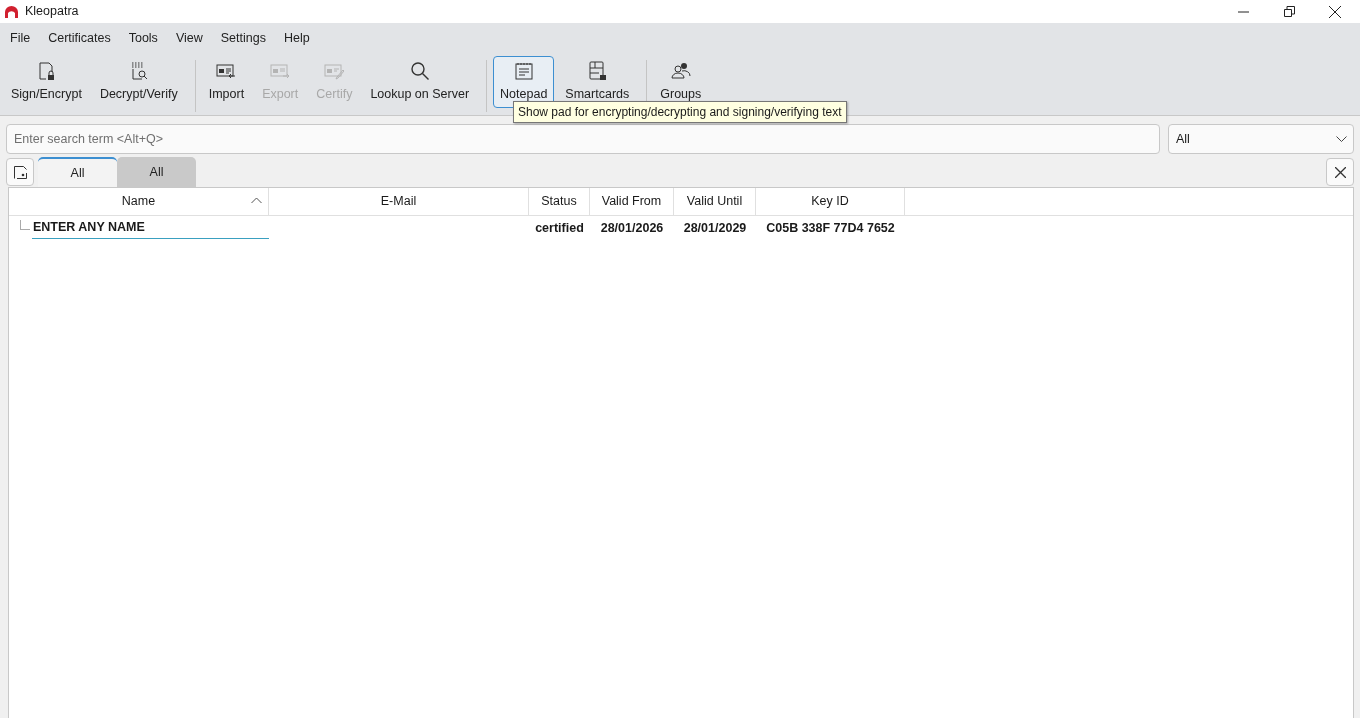 This screenshot has height=718, width=1360. What do you see at coordinates (830, 227) in the screenshot?
I see `table-cell: C05B 338F 77D4 7652` at bounding box center [830, 227].